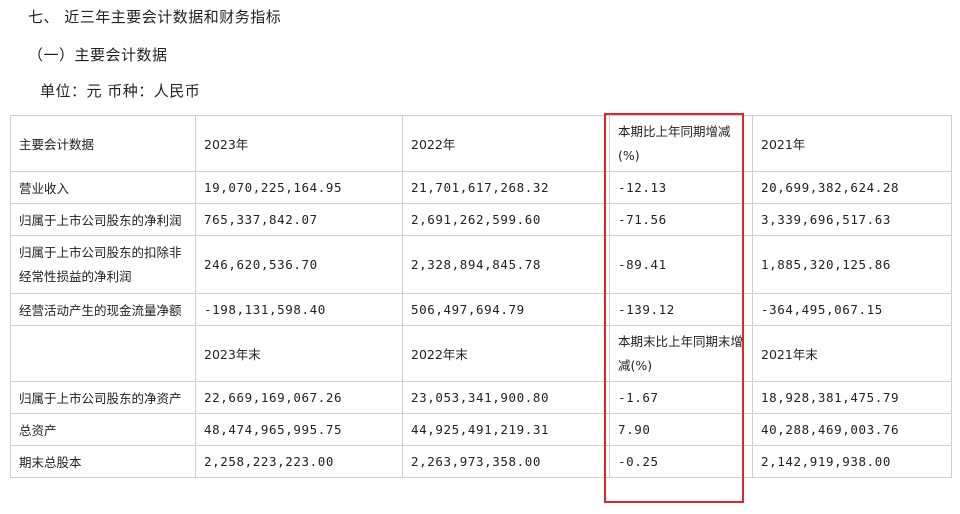 The height and width of the screenshot is (514, 960). Describe the element at coordinates (681, 429) in the screenshot. I see `value-cell: 7.90` at that location.